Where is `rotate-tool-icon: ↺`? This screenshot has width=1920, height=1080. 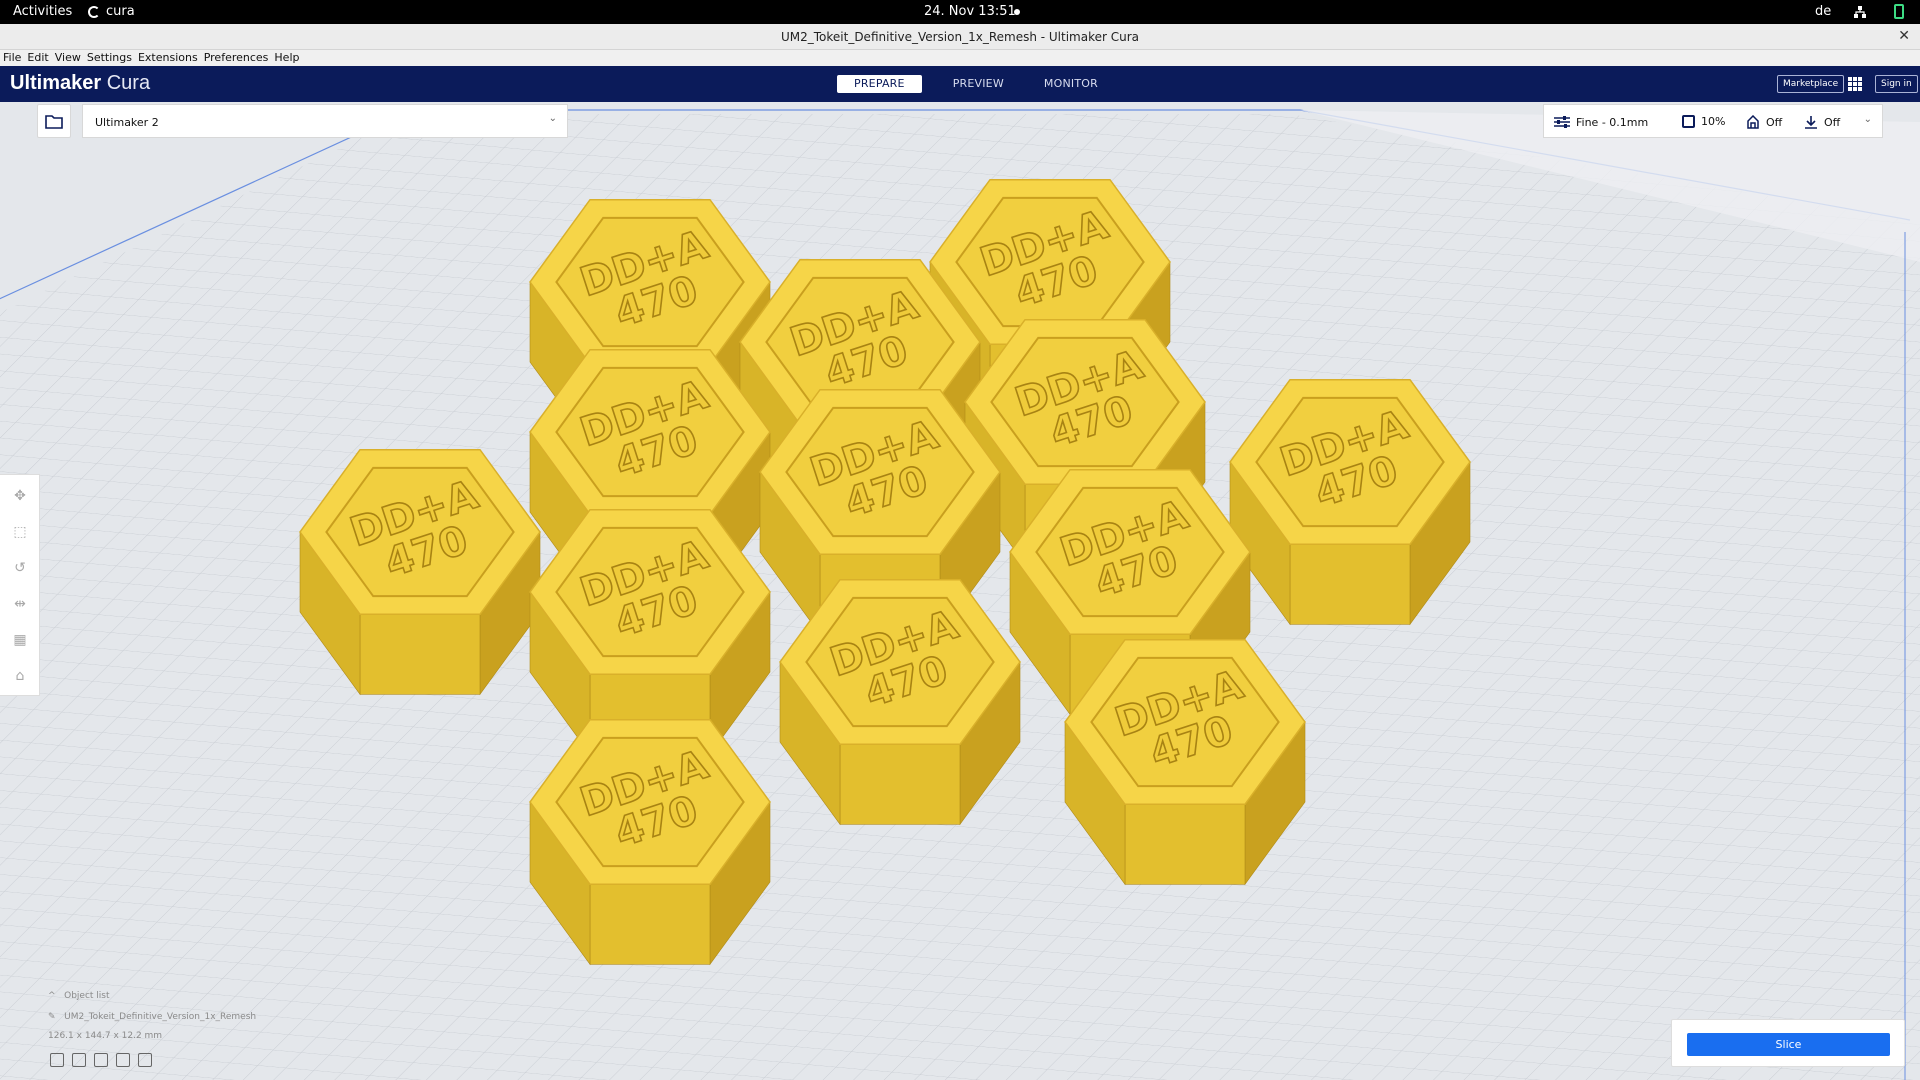
rotate-tool-icon: ↺ is located at coordinates (20, 568).